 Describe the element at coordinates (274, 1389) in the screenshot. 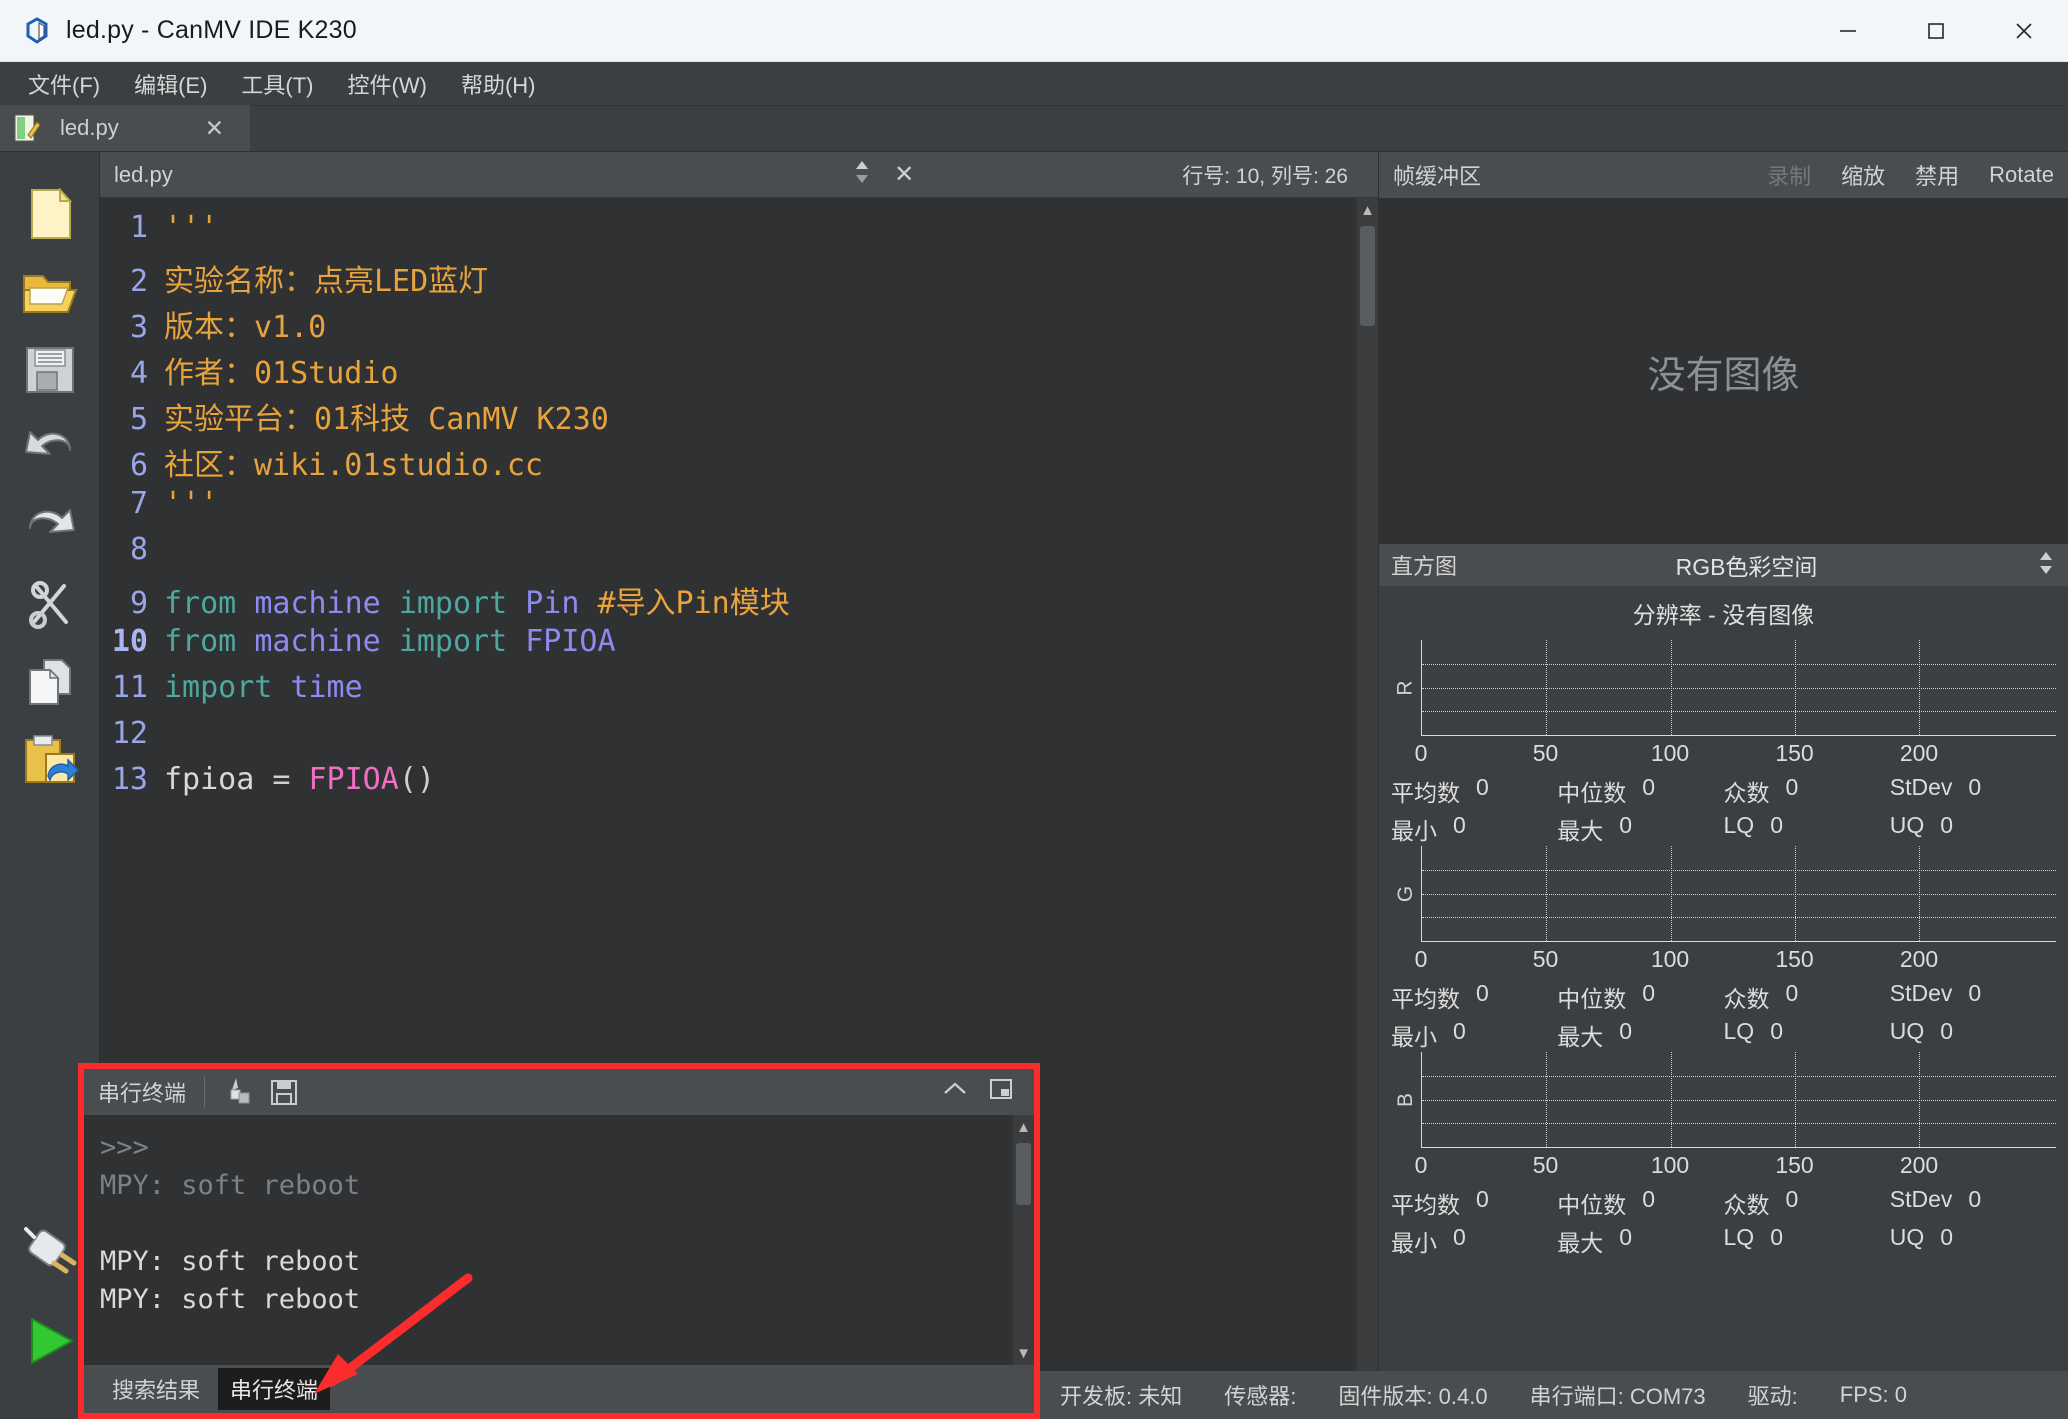

I see `tab-serial-terminal: 串行终端` at that location.